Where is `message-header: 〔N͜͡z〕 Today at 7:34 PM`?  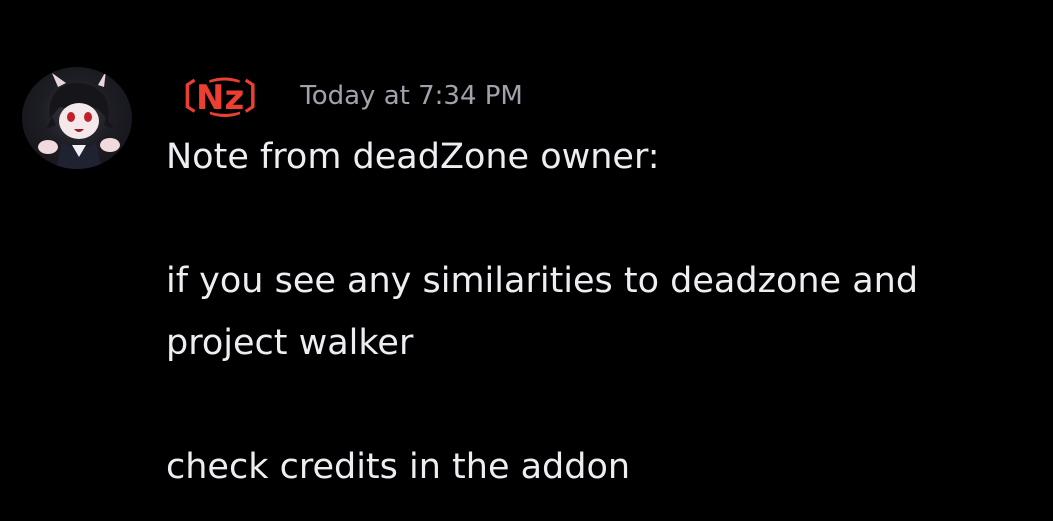 message-header: 〔N͜͡z〕 Today at 7:34 PM is located at coordinates (342, 94).